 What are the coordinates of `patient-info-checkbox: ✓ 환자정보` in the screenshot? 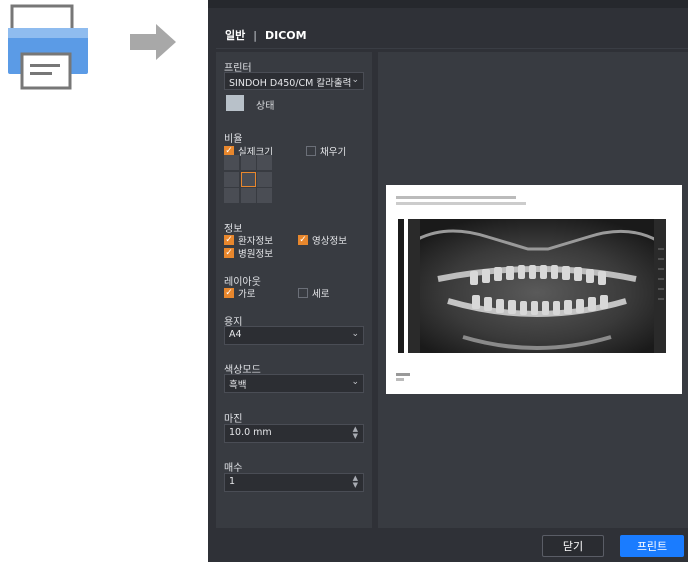 It's located at (248, 240).